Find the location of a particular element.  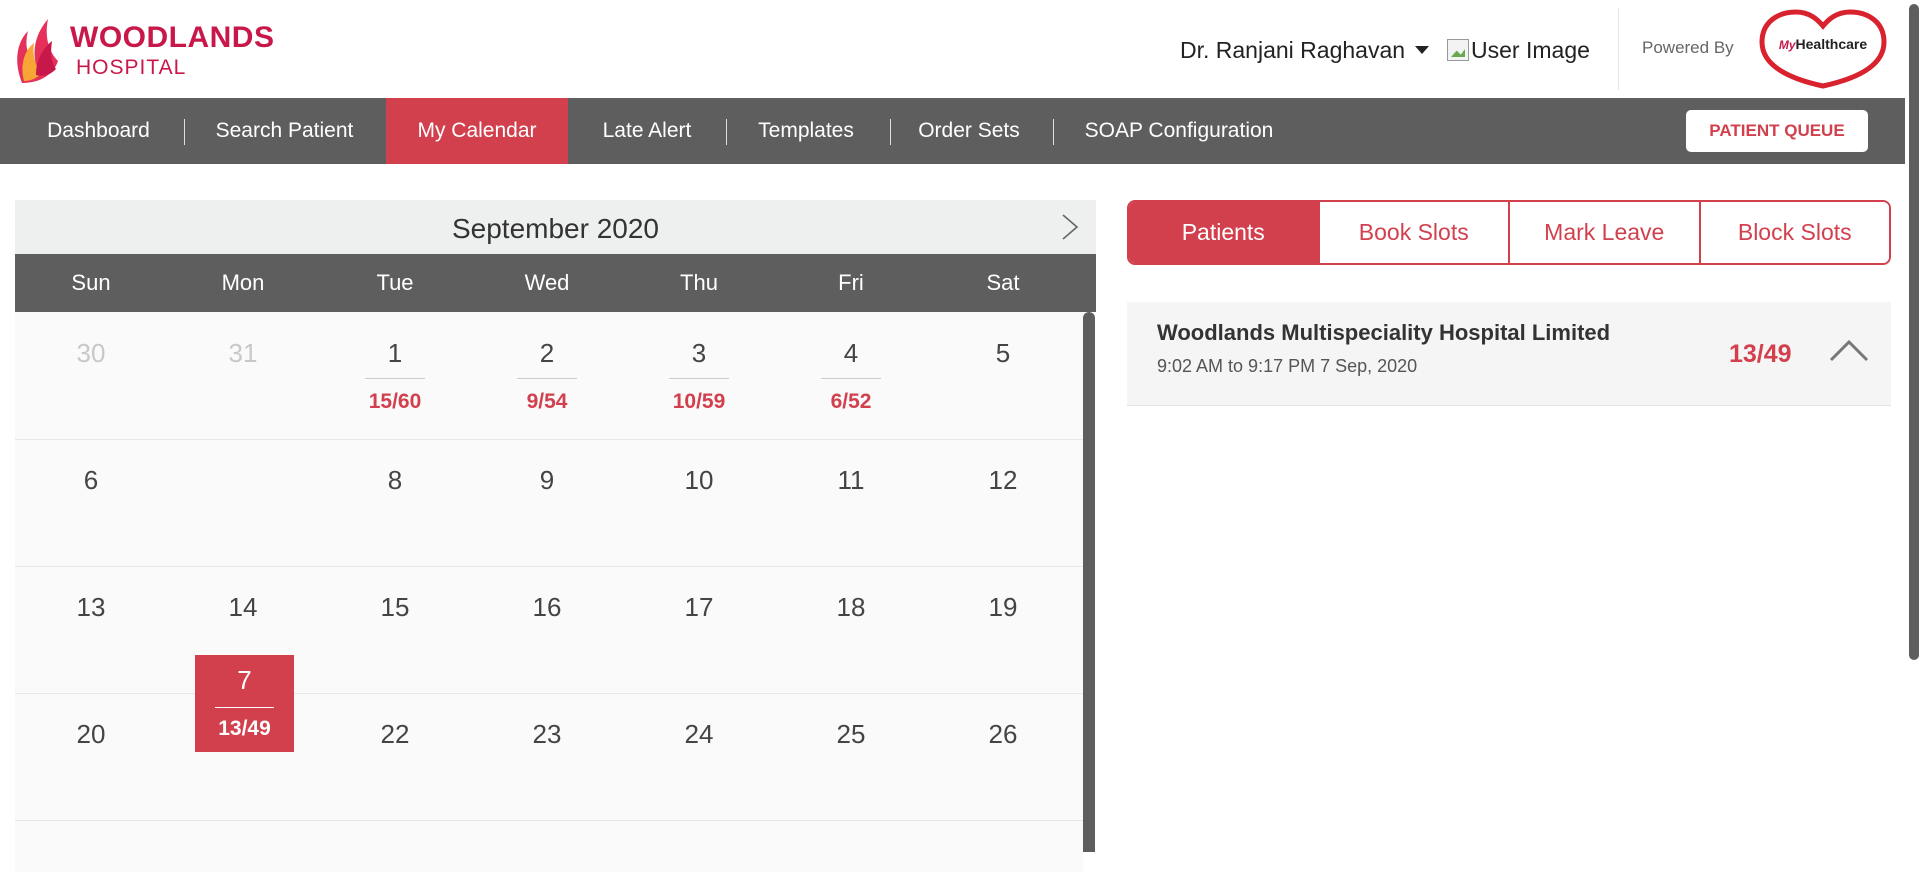

header-divider is located at coordinates (1618, 49).